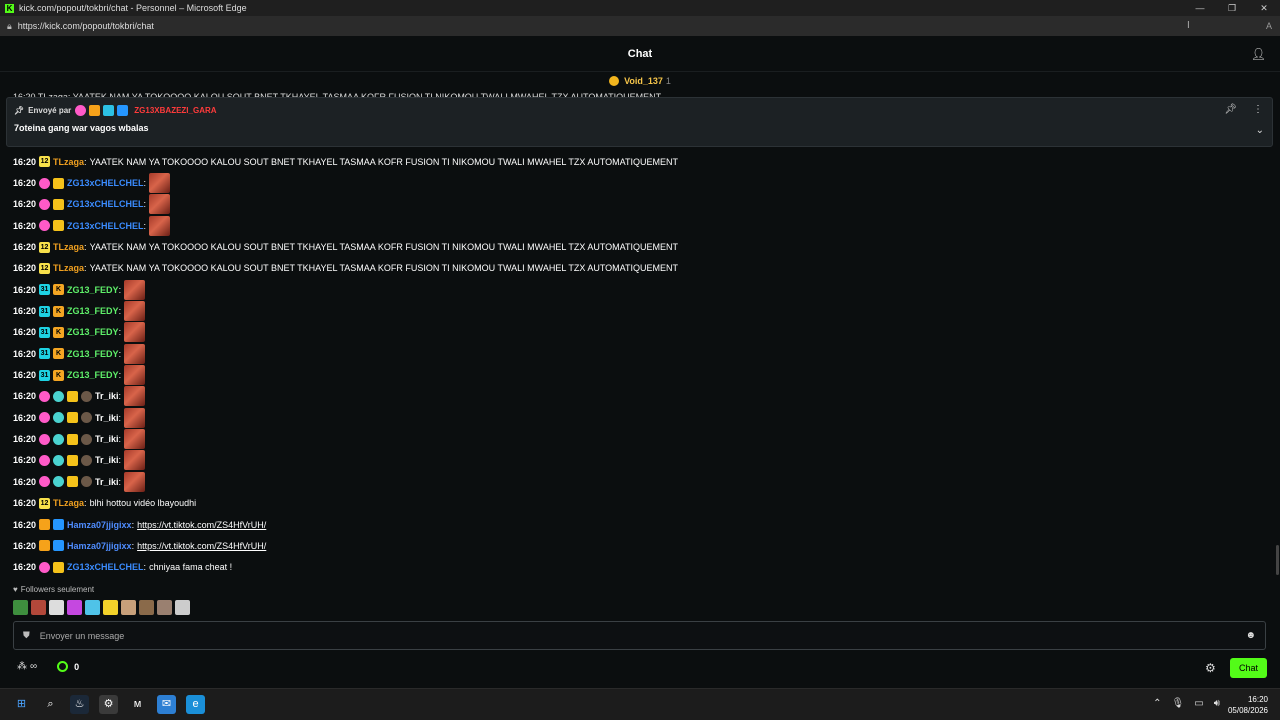  I want to click on url-text: https://kick.com/popout/tokbri/chat, so click(642, 26).